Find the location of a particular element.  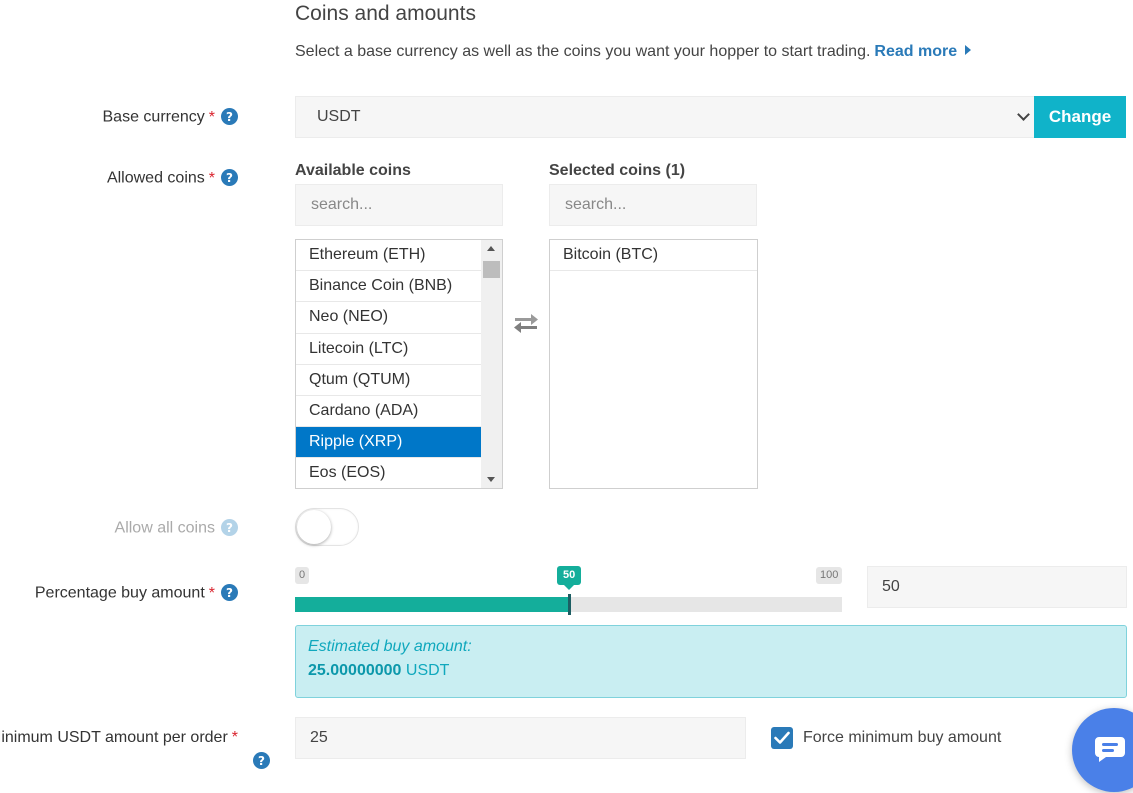

caret-right-icon is located at coordinates (968, 50).